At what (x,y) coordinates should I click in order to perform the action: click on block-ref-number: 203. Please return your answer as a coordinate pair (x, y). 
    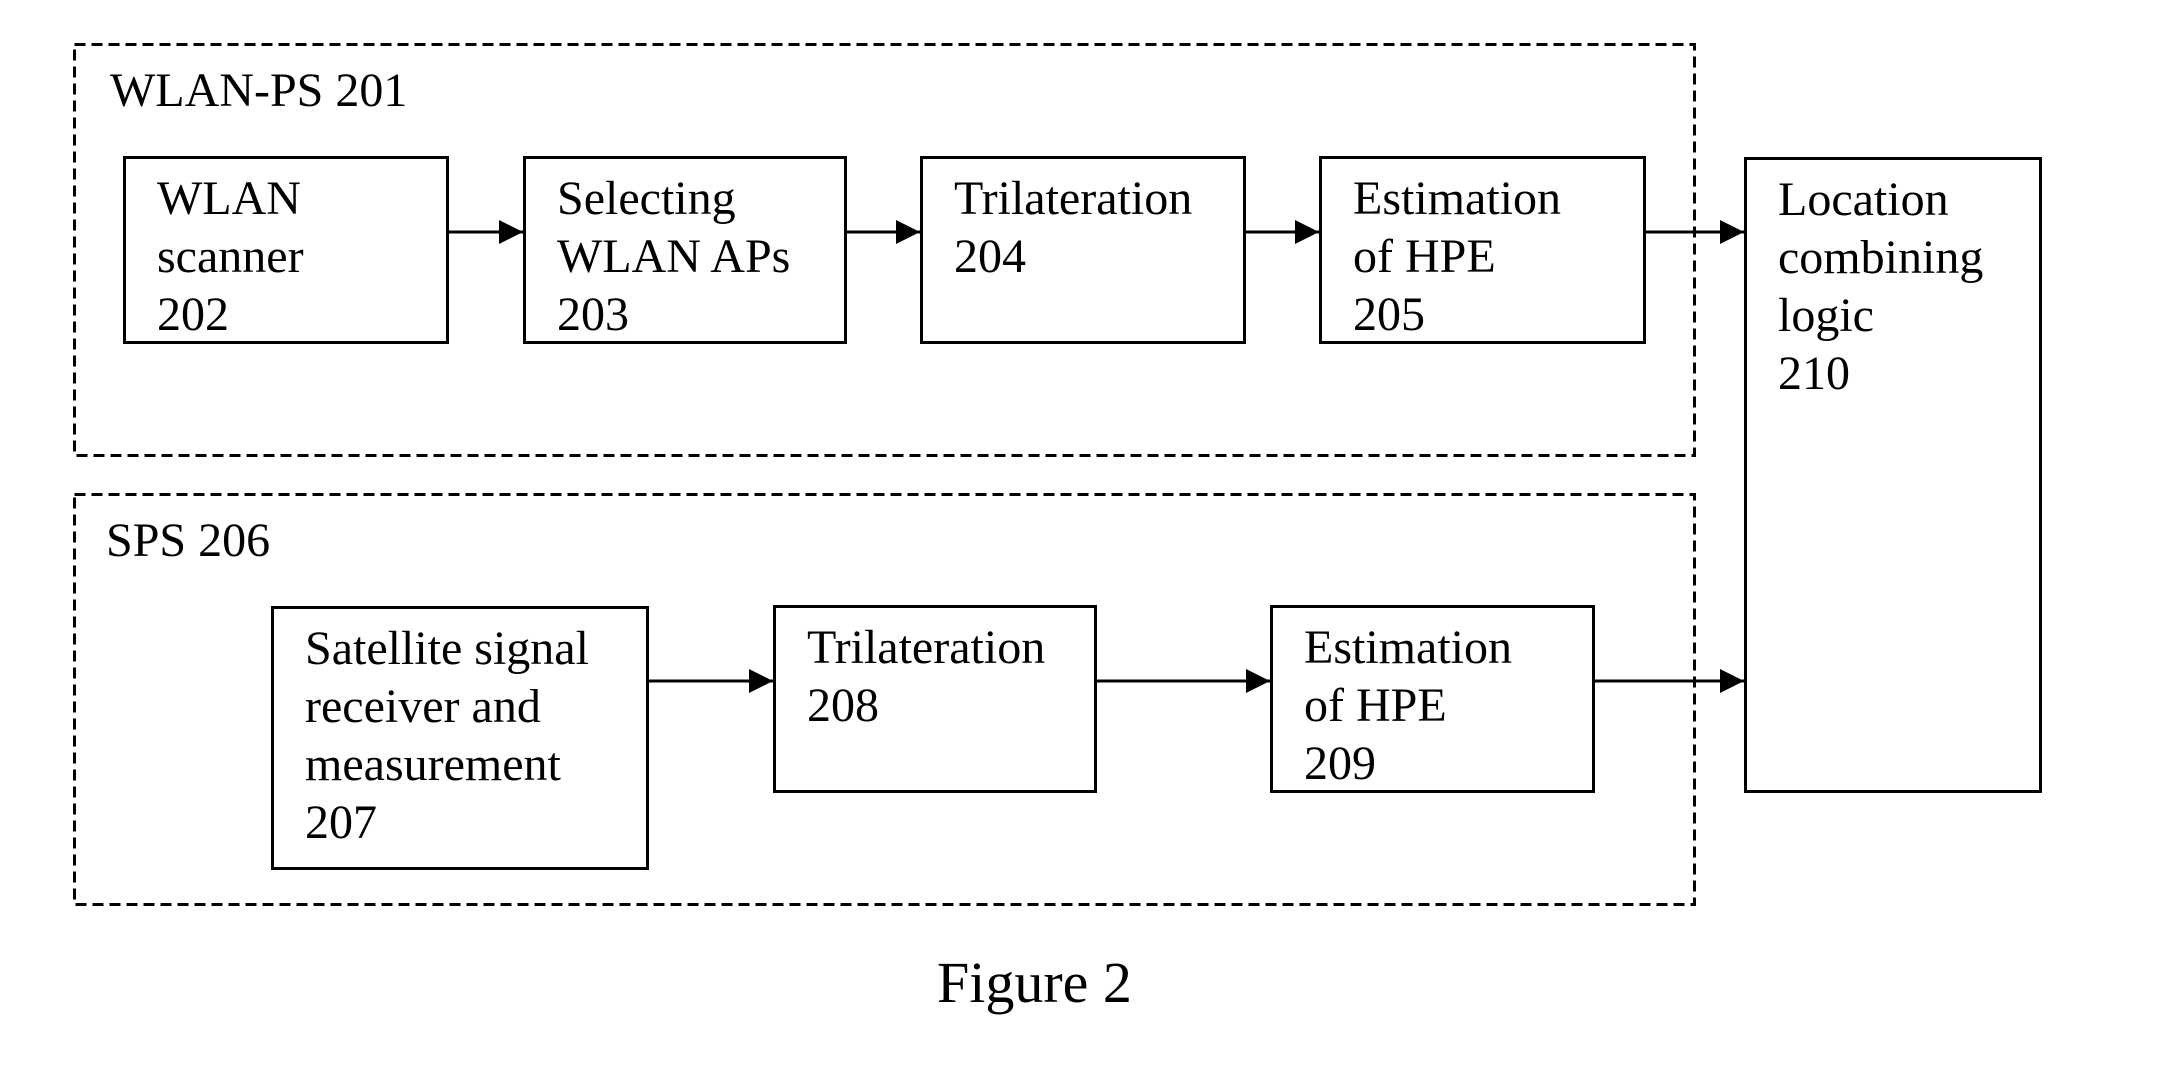
    Looking at the image, I should click on (593, 314).